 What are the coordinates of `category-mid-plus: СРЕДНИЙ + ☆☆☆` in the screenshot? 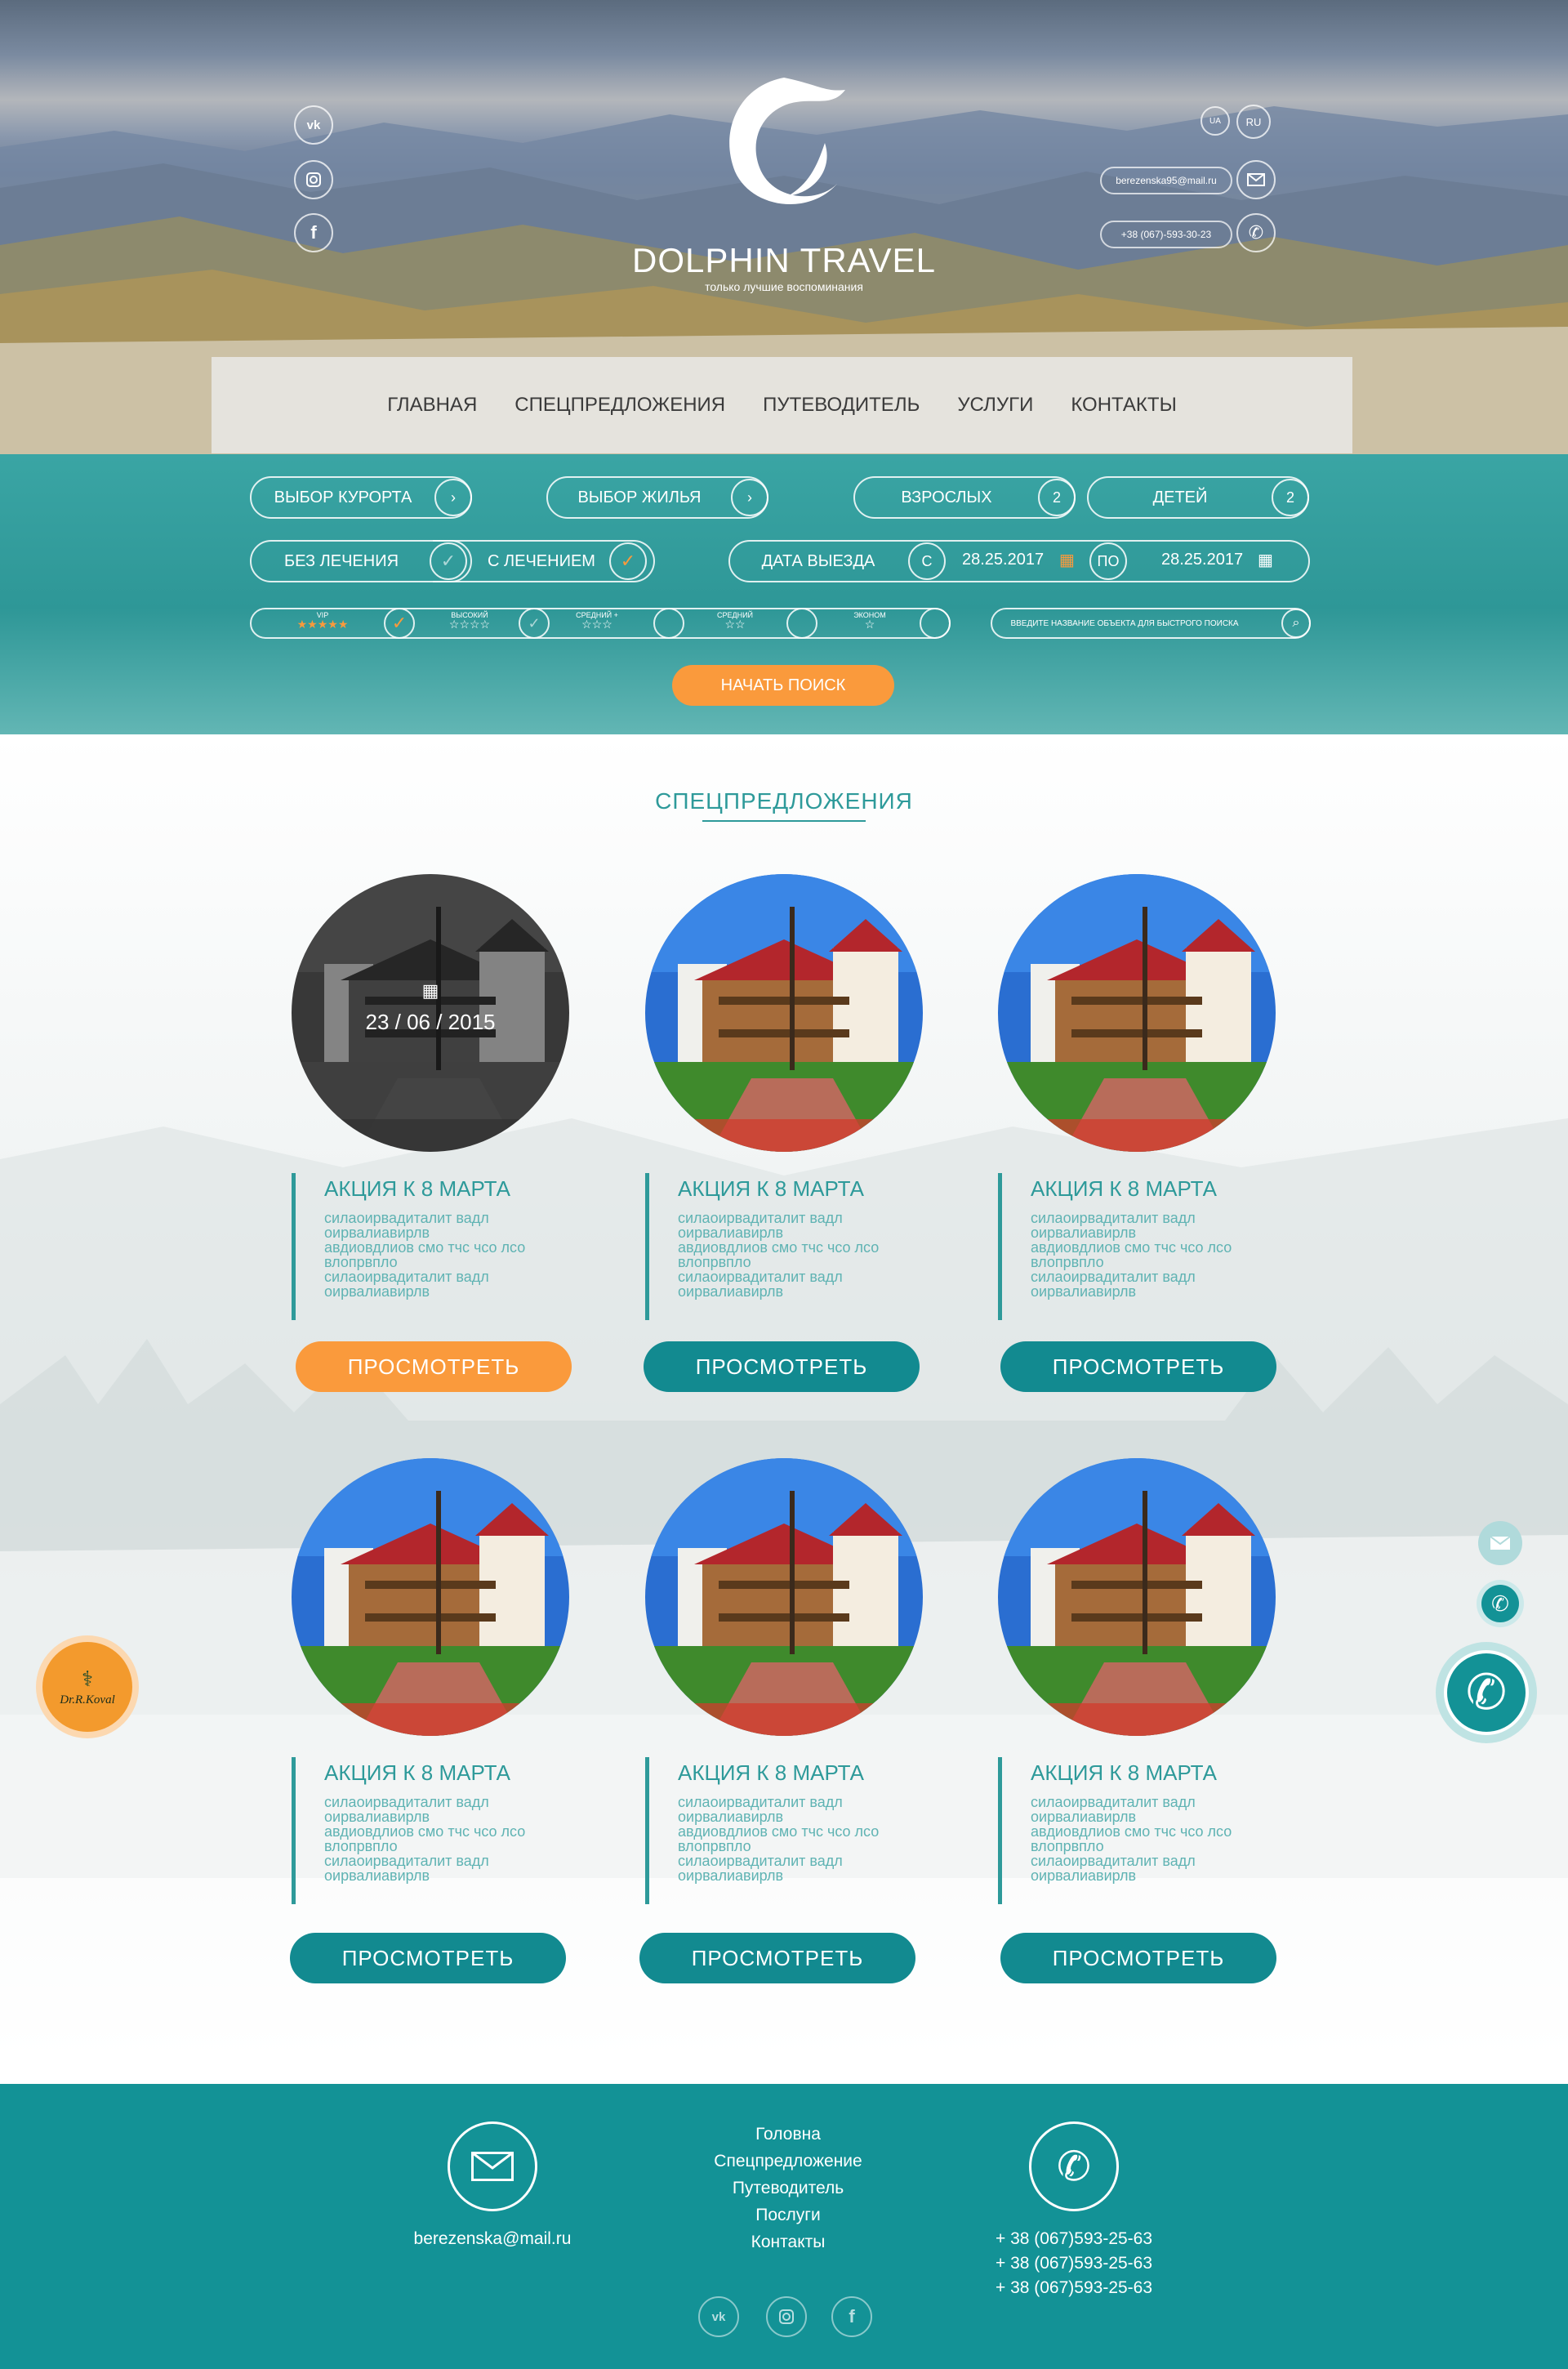 It's located at (597, 620).